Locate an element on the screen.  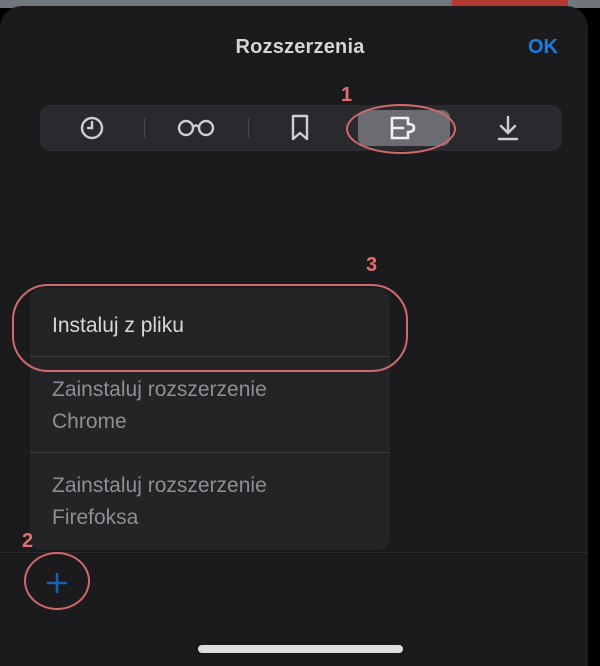
toolbar-divider is located at coordinates (294, 552).